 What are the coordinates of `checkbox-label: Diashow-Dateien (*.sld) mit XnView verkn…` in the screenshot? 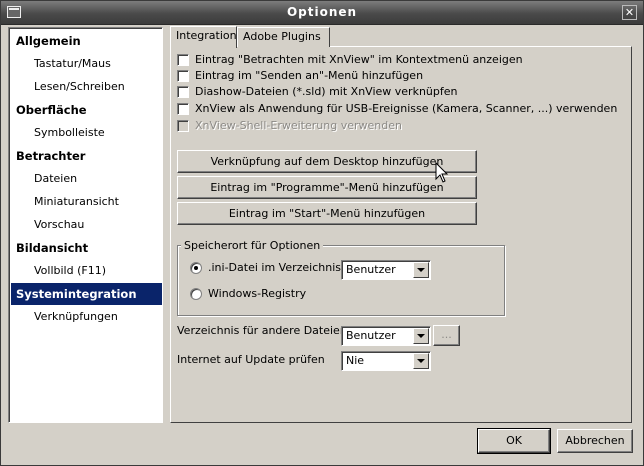 It's located at (326, 91).